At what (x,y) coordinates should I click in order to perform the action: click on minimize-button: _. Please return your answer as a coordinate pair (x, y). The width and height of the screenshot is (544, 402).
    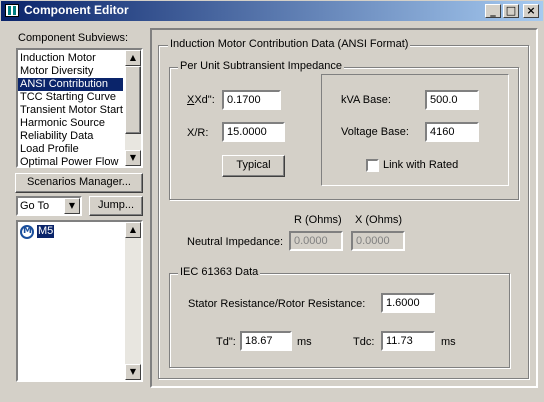
    Looking at the image, I should click on (493, 11).